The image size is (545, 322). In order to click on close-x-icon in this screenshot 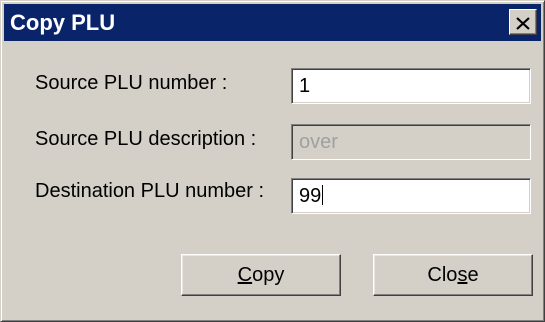, I will do `click(523, 22)`.